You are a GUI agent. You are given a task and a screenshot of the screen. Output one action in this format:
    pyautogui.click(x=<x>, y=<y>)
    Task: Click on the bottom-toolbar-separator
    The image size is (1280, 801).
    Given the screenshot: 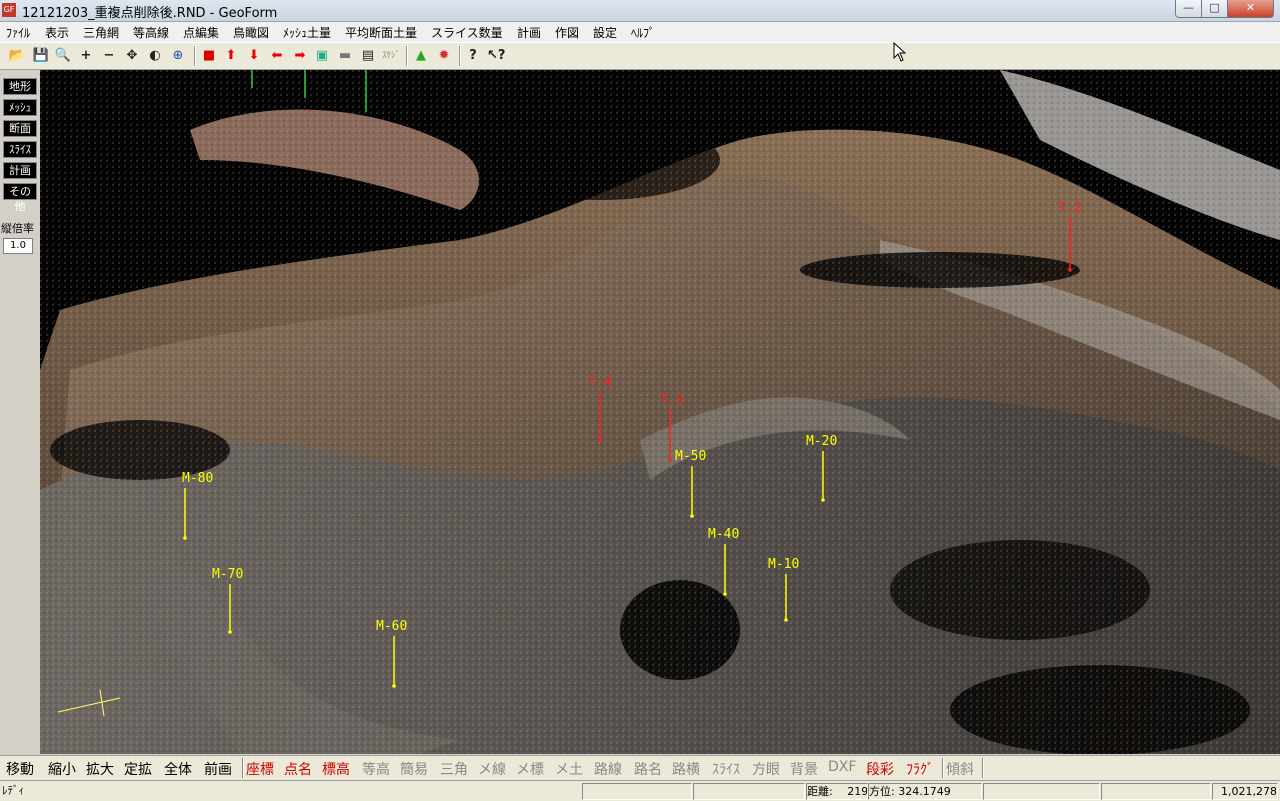 What is the action you would take?
    pyautogui.click(x=943, y=768)
    